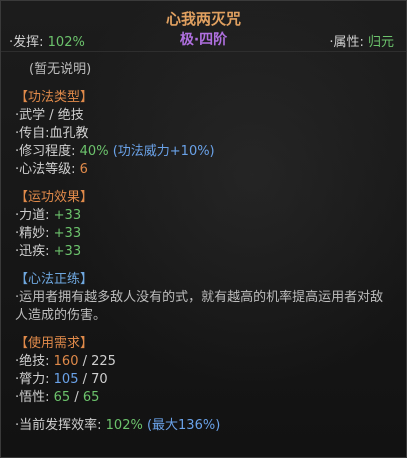 The width and height of the screenshot is (407, 458). What do you see at coordinates (66, 379) in the screenshot?
I see `requirement-current: 105` at bounding box center [66, 379].